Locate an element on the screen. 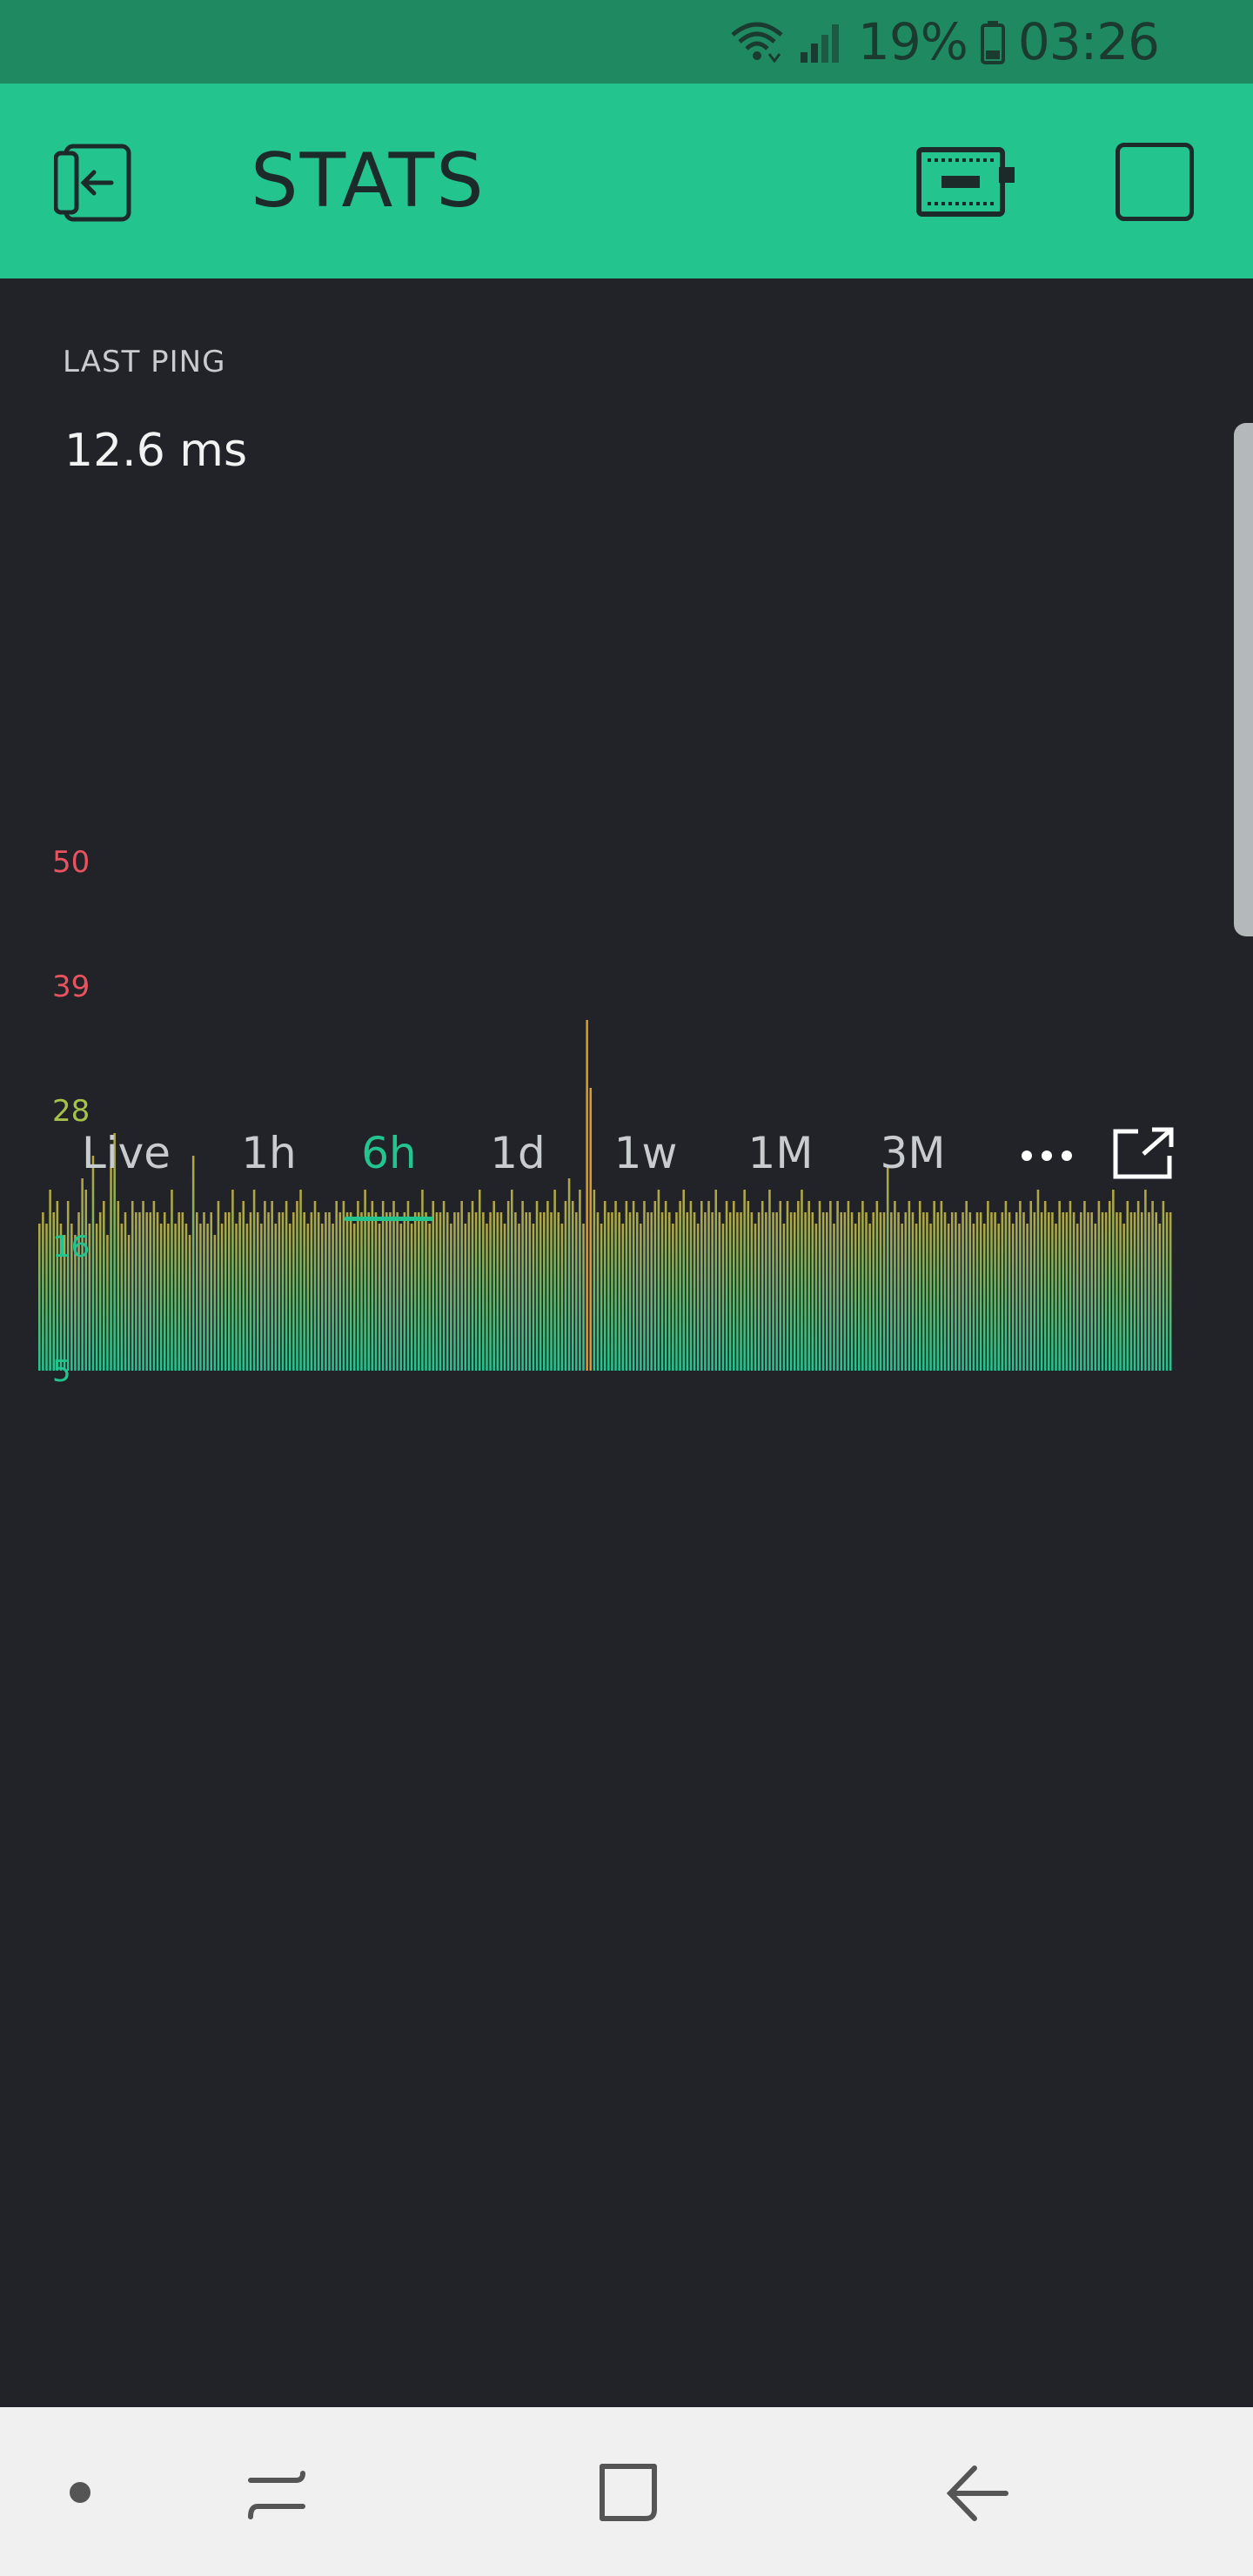  y-tick-label: 16 is located at coordinates (71, 1247).